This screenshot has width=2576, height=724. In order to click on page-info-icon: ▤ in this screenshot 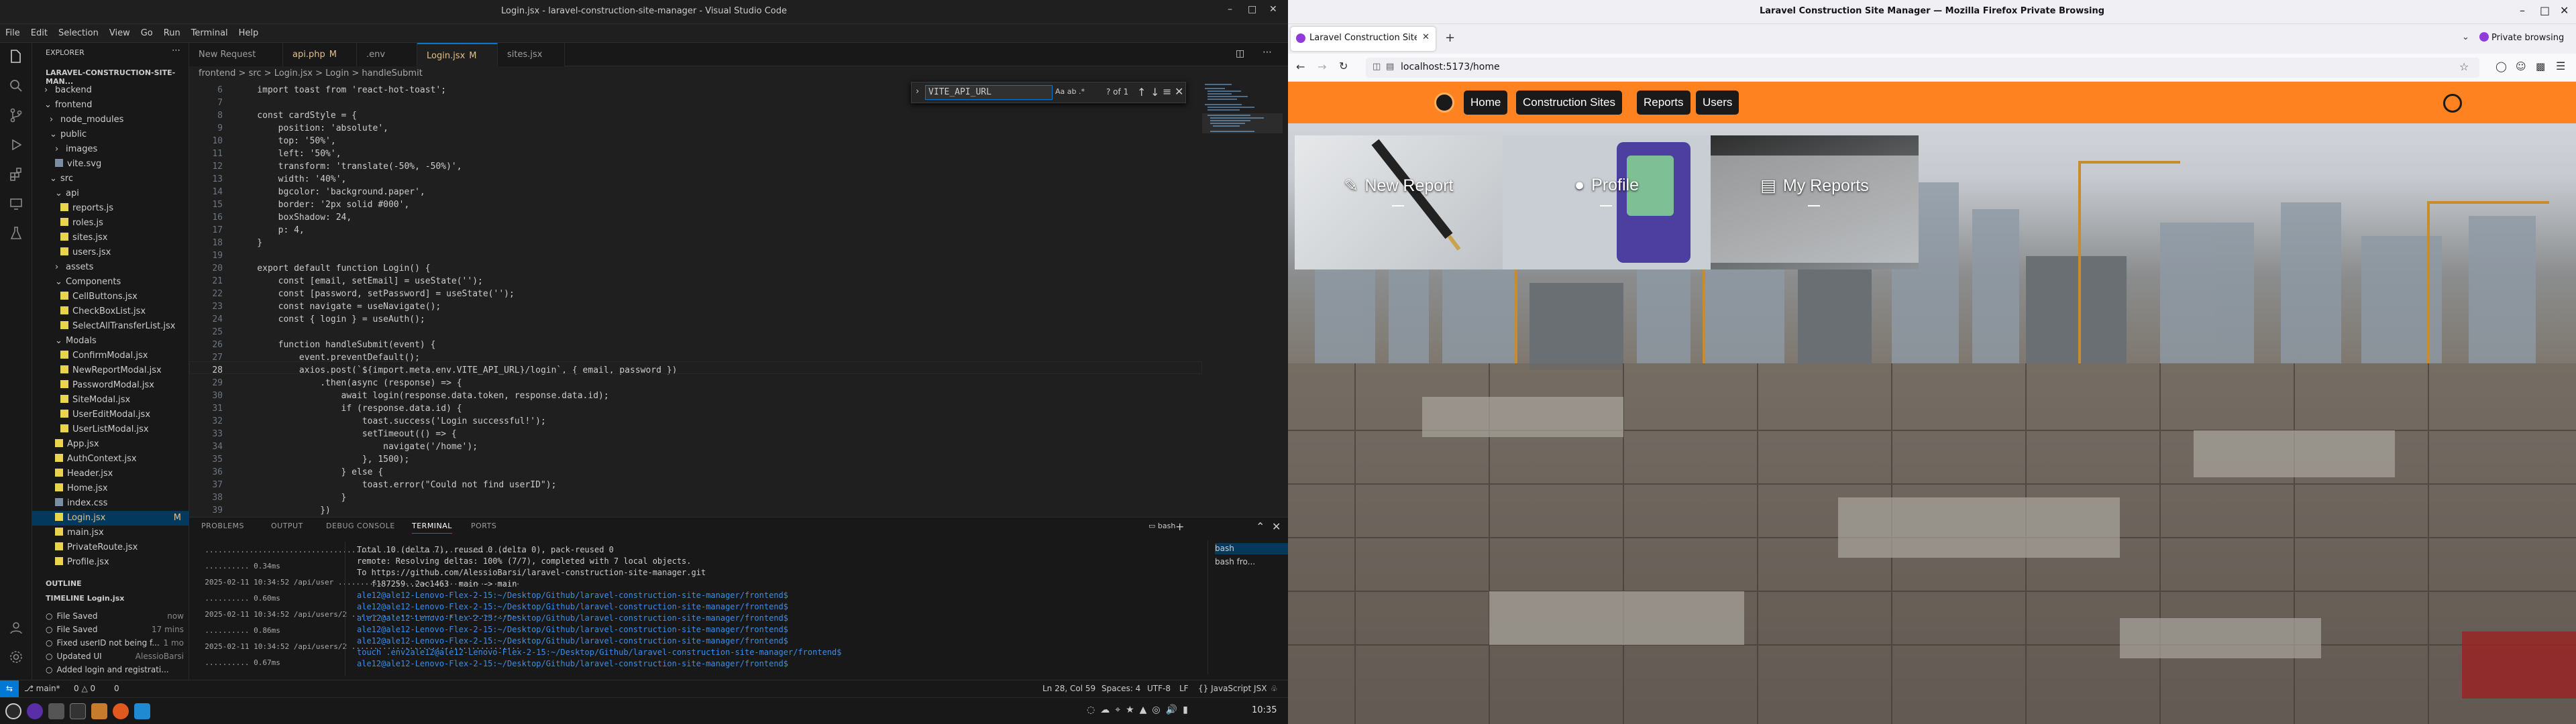, I will do `click(1390, 67)`.